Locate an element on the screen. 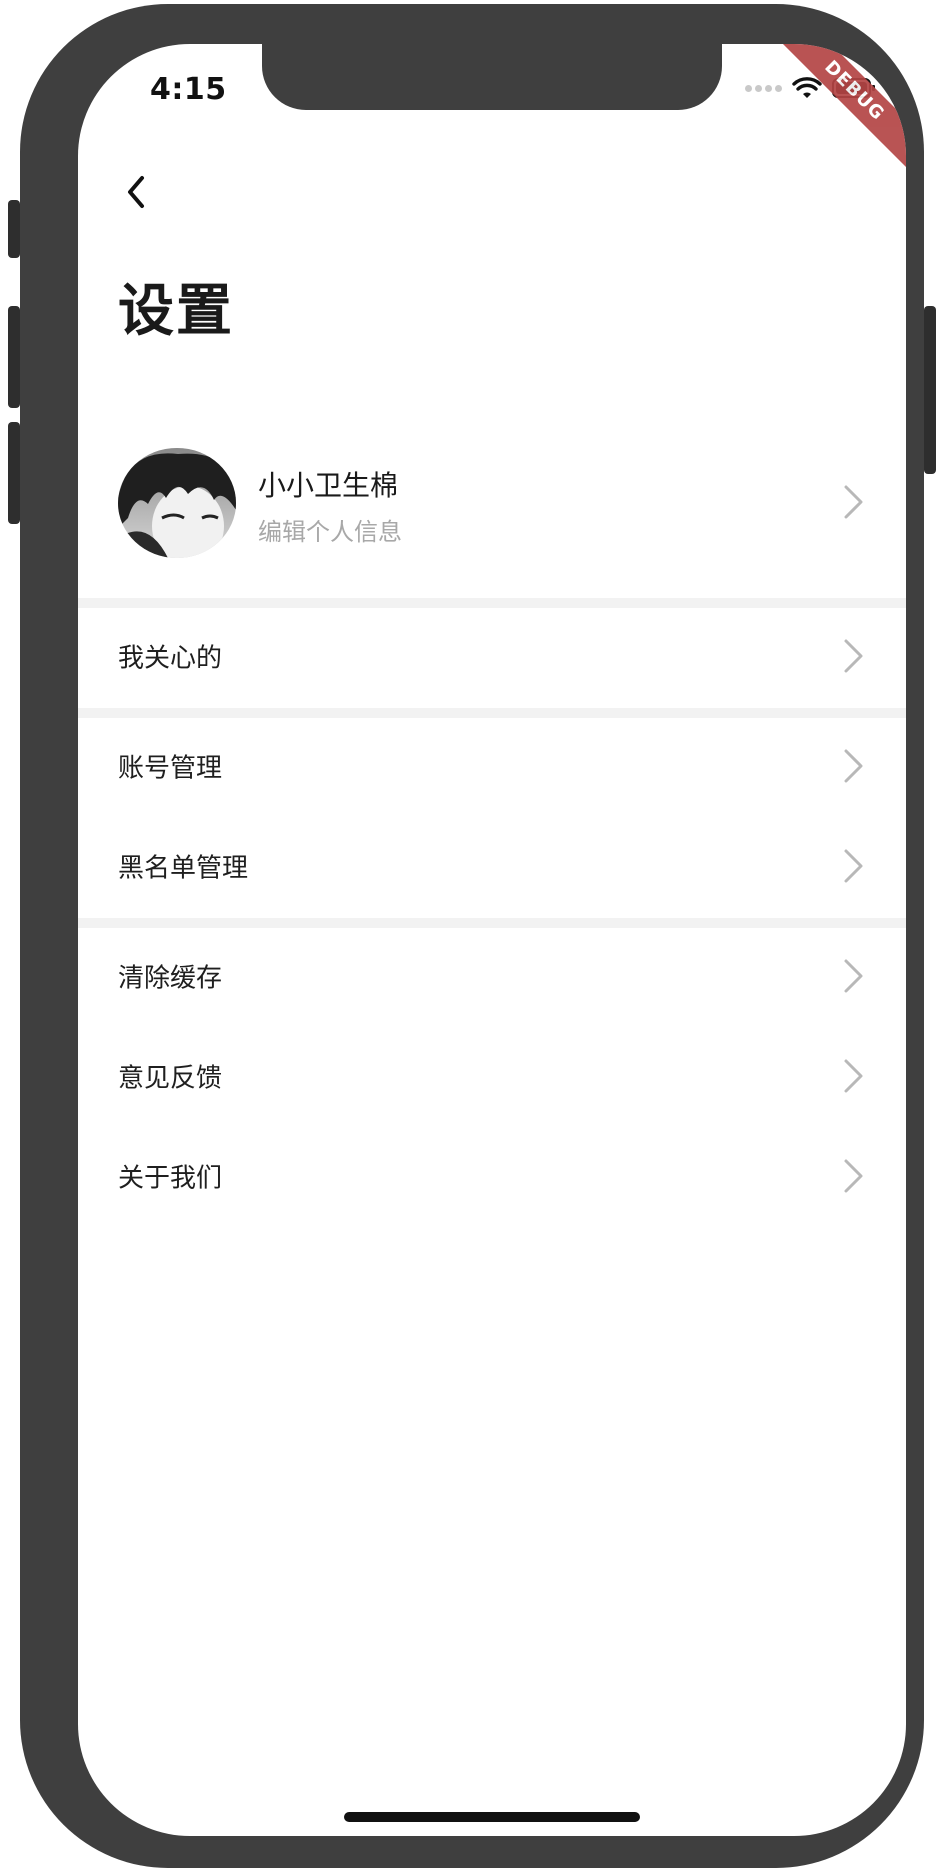 The height and width of the screenshot is (1872, 944). profile-row: 小小卫生棉 编辑个人信息 is located at coordinates (492, 521).